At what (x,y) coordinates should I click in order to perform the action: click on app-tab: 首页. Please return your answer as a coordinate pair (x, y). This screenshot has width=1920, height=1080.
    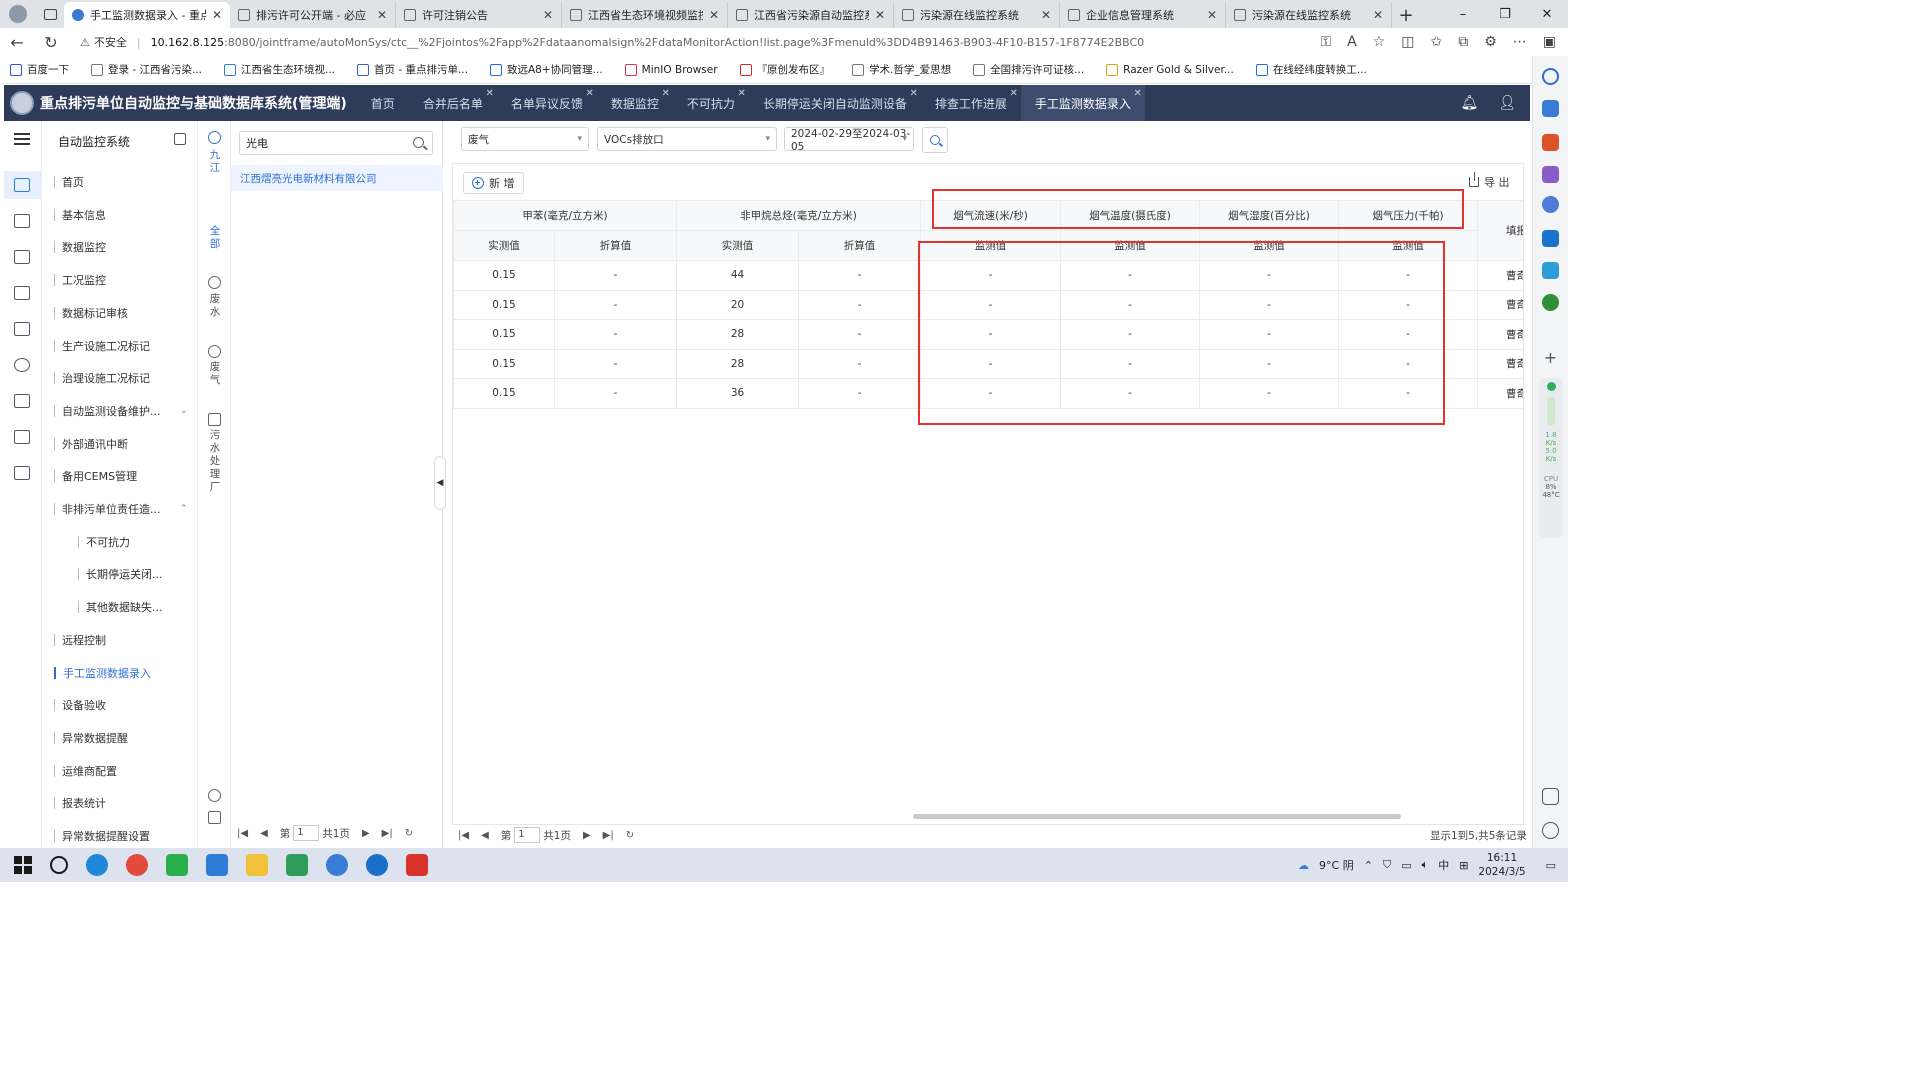
    Looking at the image, I should click on (383, 103).